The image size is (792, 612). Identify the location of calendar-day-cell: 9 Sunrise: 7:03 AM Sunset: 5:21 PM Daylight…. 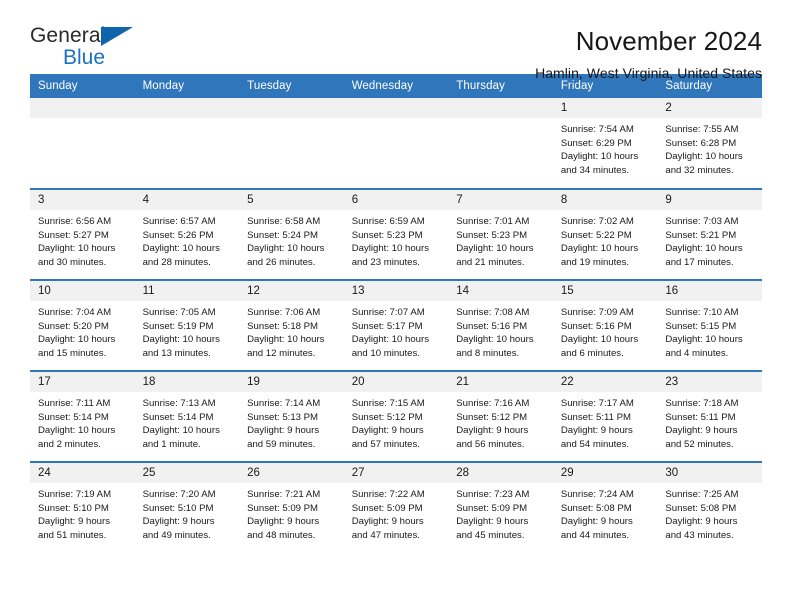
(709, 234).